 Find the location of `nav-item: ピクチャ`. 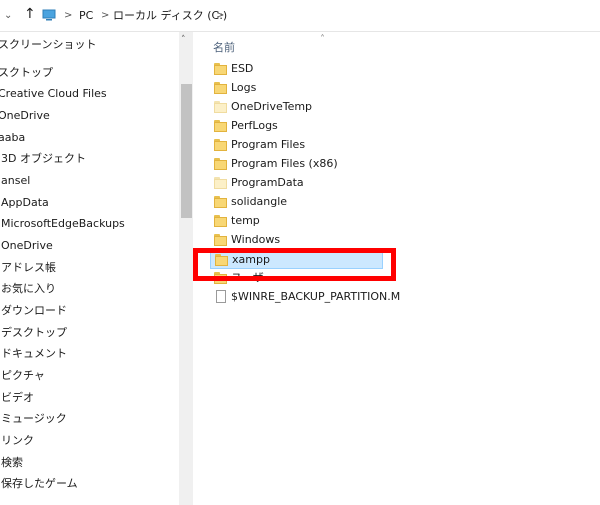

nav-item: ピクチャ is located at coordinates (23, 375).